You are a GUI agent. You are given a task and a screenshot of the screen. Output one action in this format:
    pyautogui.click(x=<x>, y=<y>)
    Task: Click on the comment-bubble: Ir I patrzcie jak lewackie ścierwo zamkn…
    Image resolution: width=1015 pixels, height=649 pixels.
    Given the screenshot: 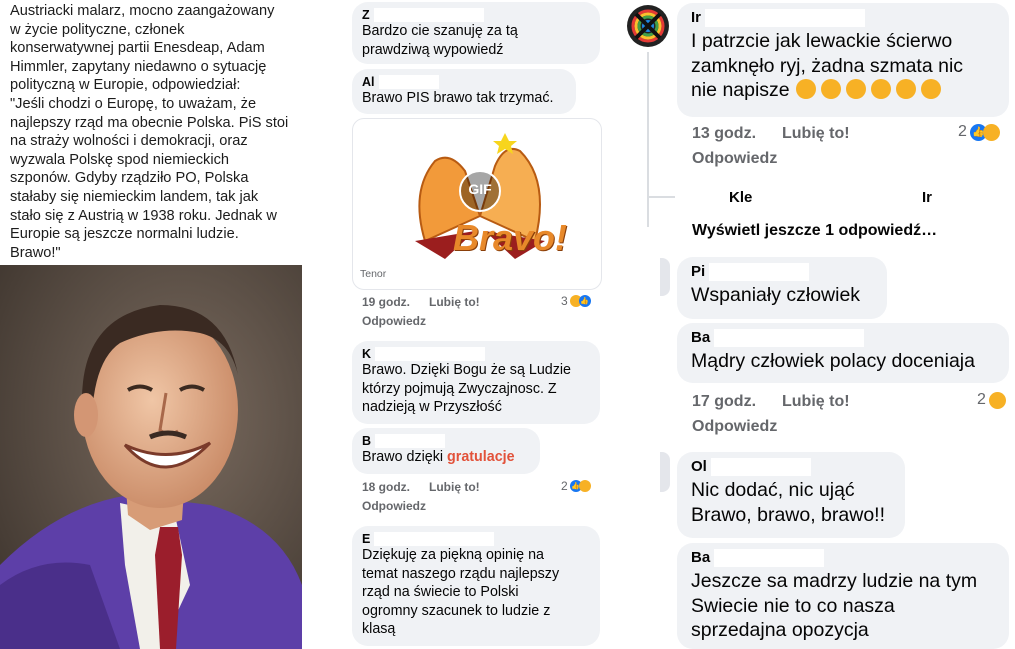 What is the action you would take?
    pyautogui.click(x=843, y=60)
    